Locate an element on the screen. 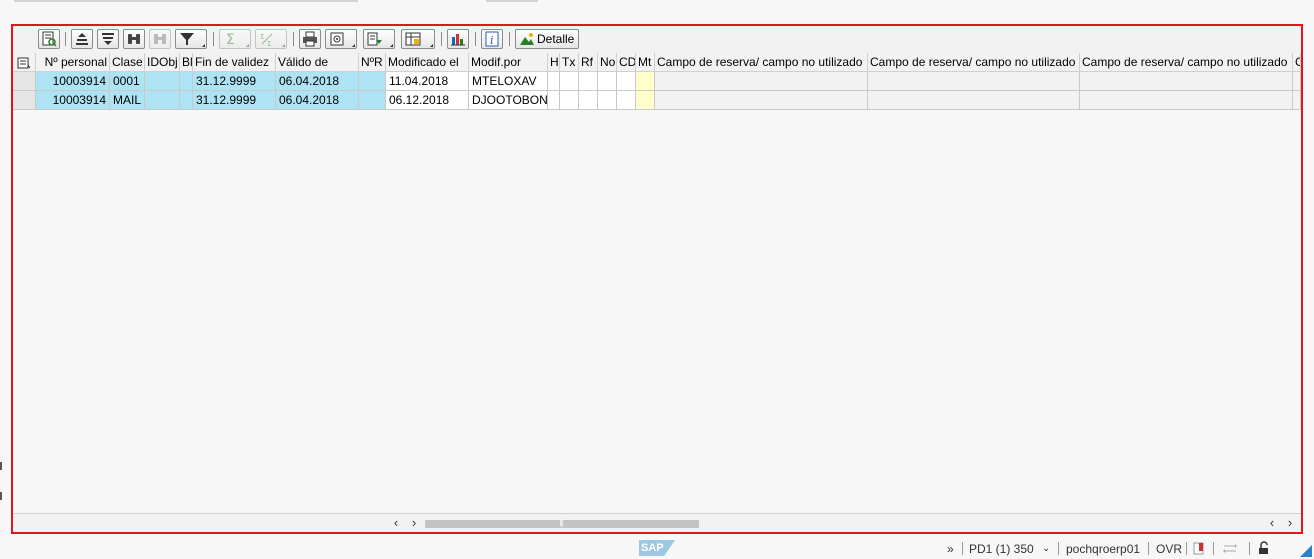 The width and height of the screenshot is (1314, 559). sigma-icon: Σ is located at coordinates (230, 39).